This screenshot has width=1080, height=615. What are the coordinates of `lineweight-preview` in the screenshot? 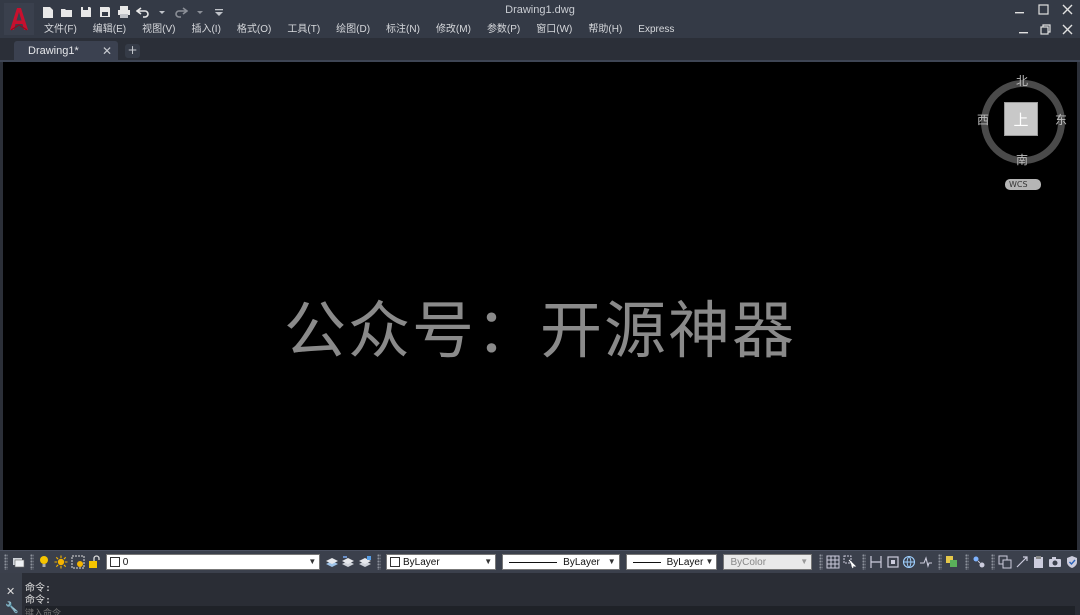 It's located at (646, 562).